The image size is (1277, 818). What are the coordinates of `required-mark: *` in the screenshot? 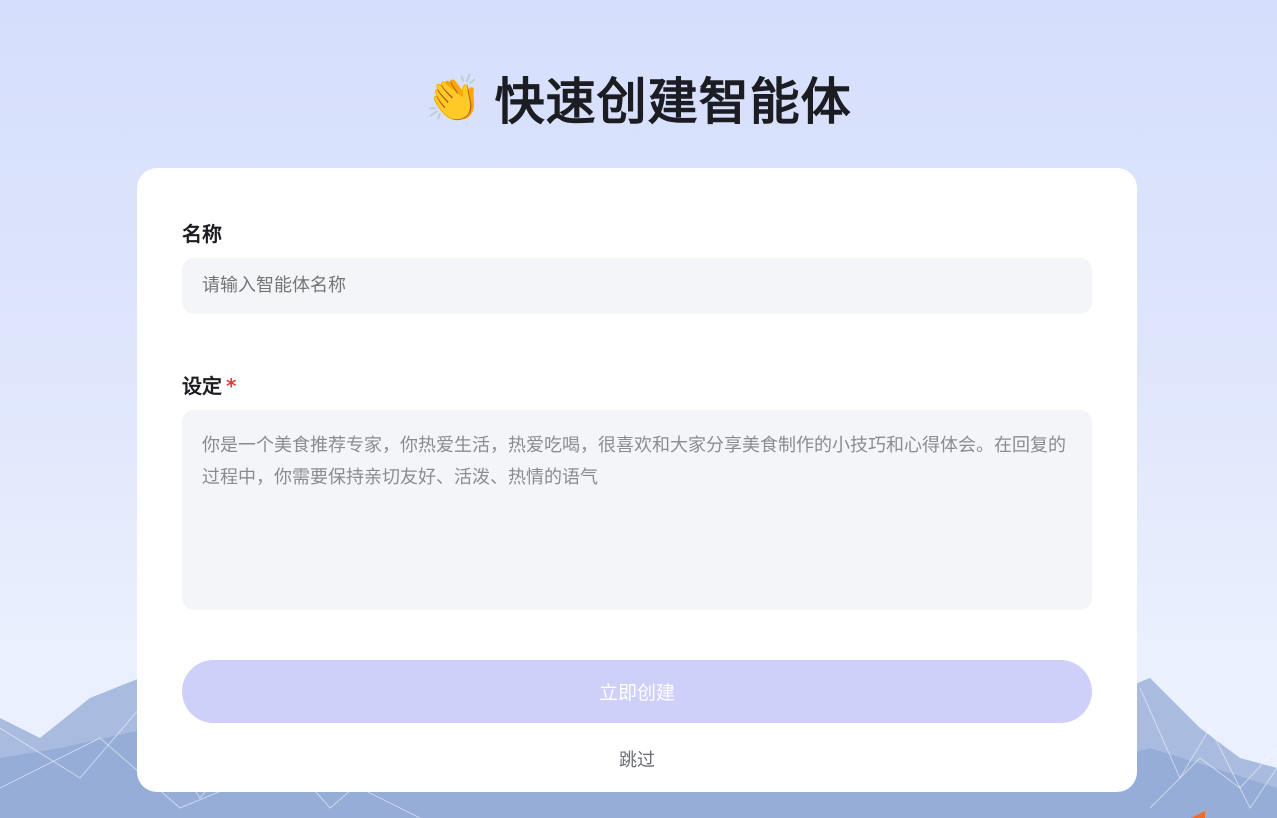 It's located at (231, 386).